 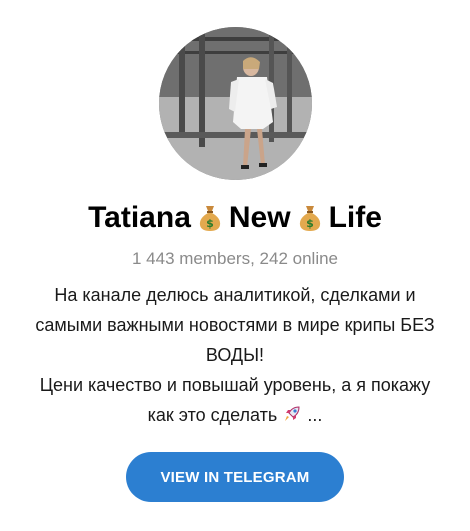 I want to click on channel-title-part: Tatiana, so click(x=139, y=217).